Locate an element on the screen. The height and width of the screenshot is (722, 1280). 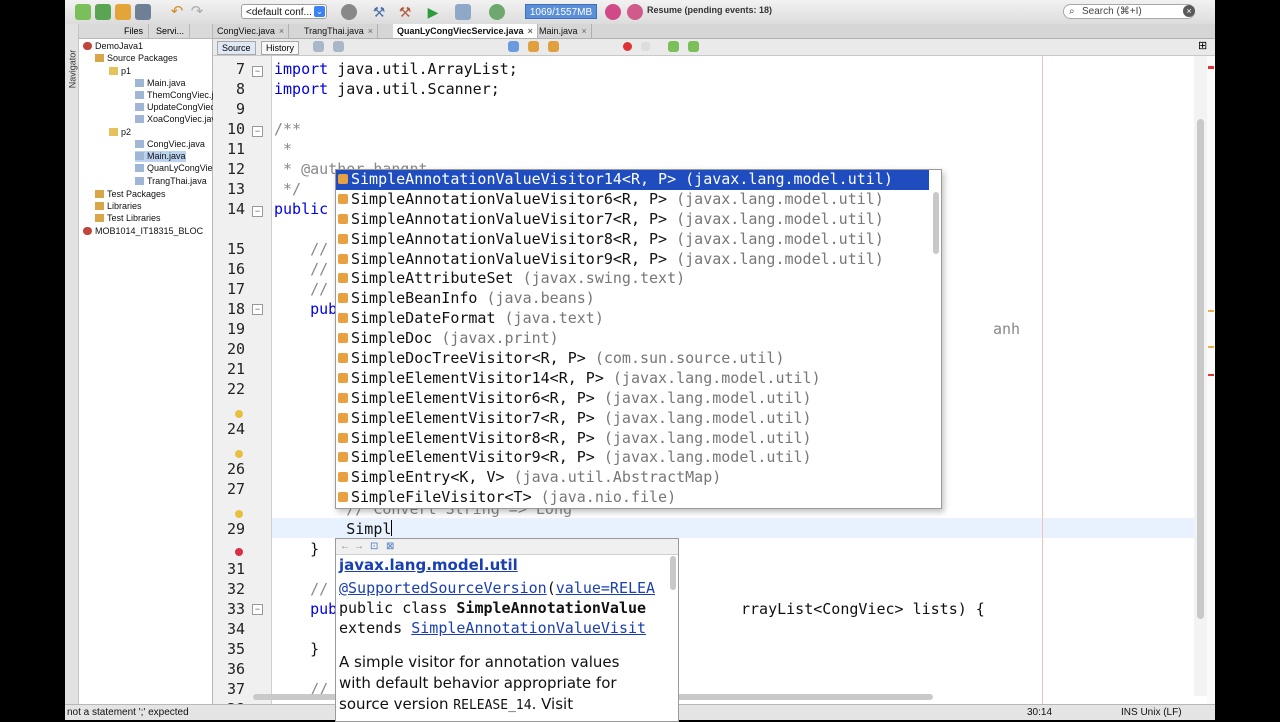
completion-item: SimpleDateFormat (java.text) is located at coordinates (638, 319).